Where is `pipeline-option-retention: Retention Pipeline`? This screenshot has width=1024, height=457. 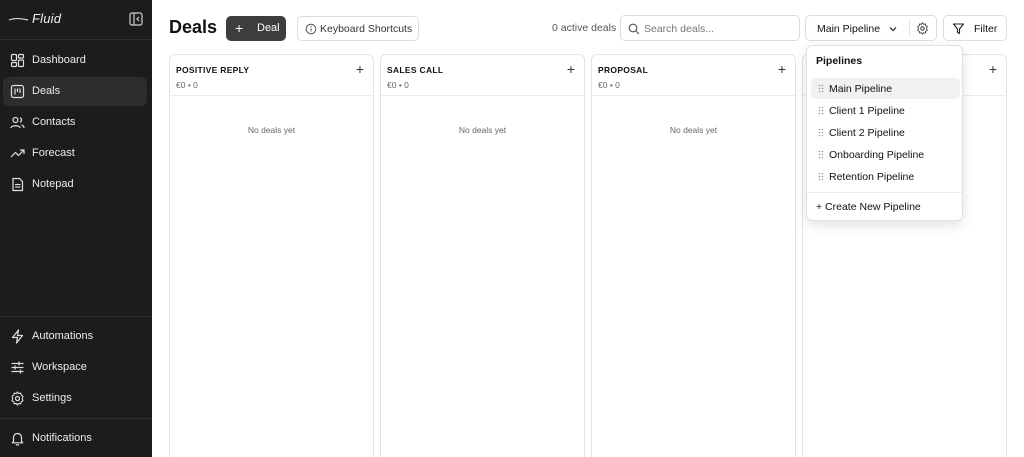
pipeline-option-retention: Retention Pipeline is located at coordinates (885, 176).